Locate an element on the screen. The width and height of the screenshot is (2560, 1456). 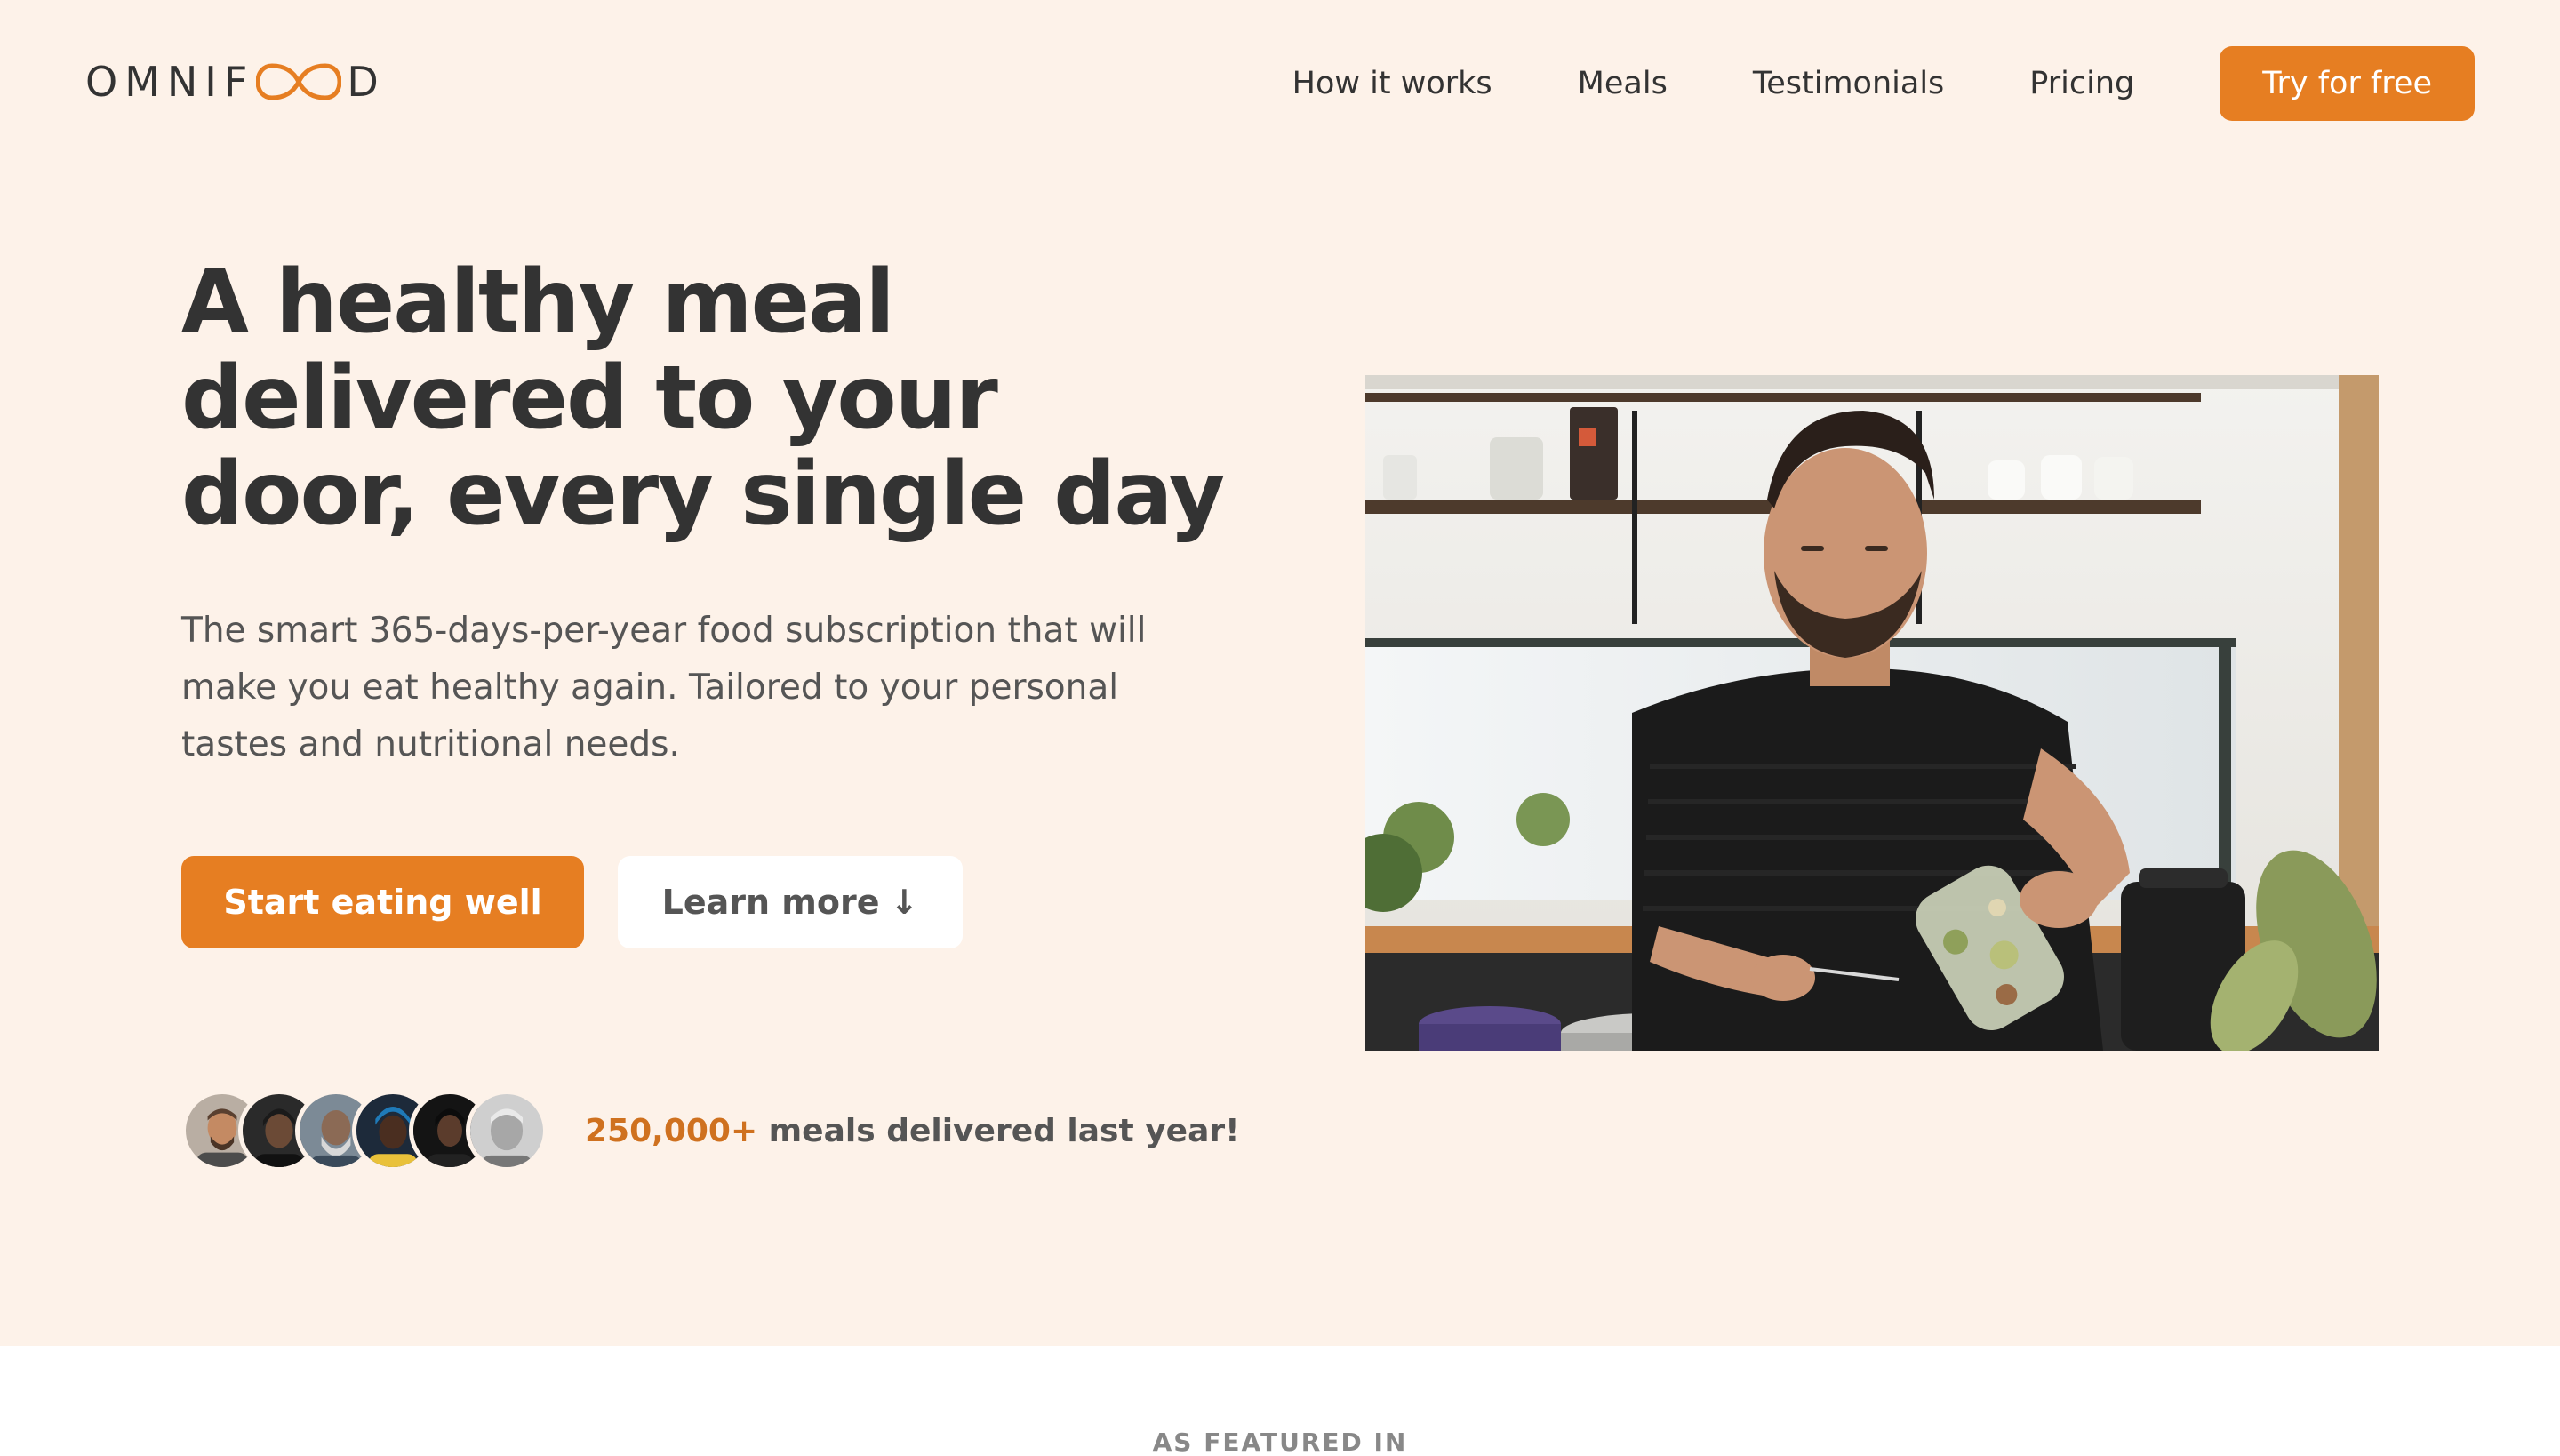
delivered-meals: 250,000+ meals delivered last year! is located at coordinates (710, 1131).